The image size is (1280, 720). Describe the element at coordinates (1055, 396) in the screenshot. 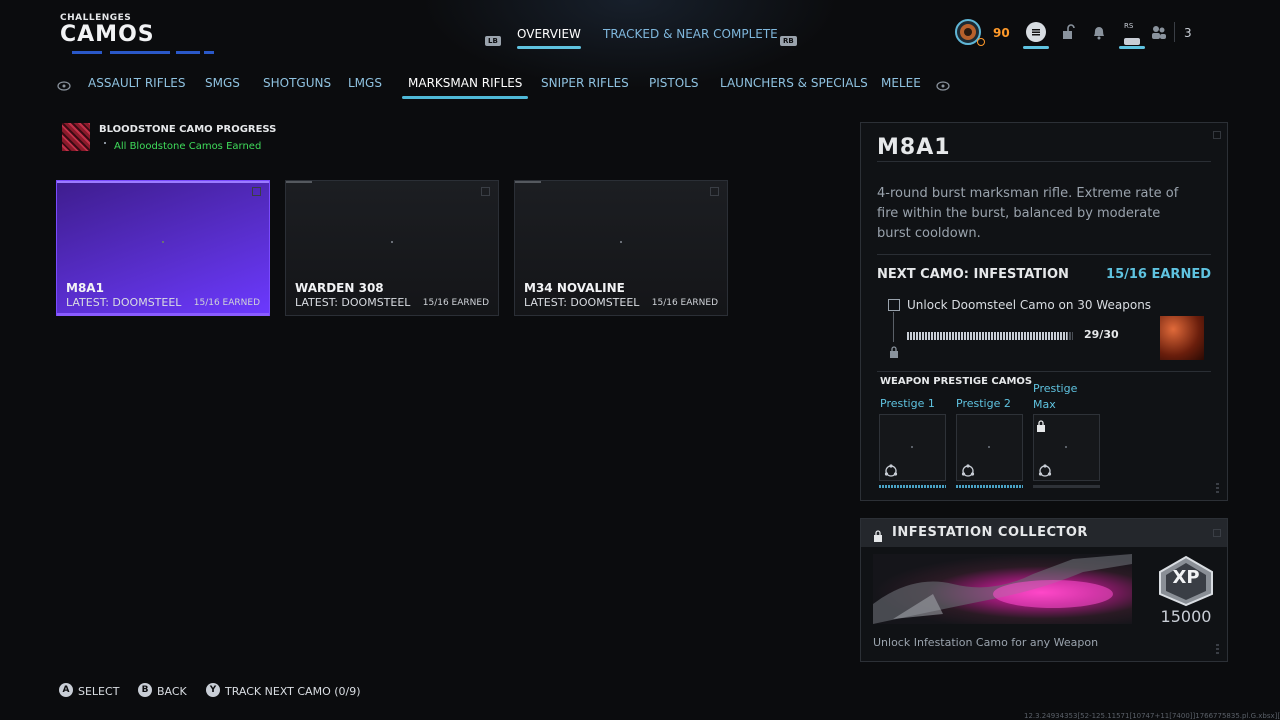

I see `prestige-max-label: Prestige Max` at that location.